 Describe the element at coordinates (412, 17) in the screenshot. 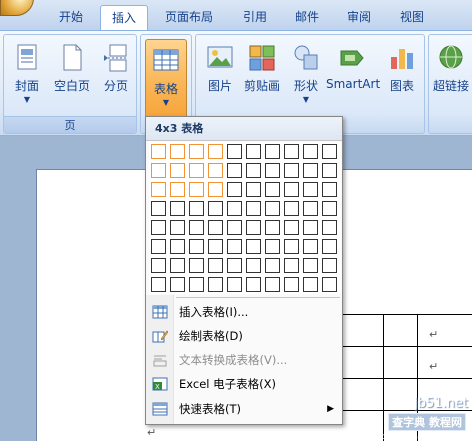

I see `tab-view: 视图` at that location.